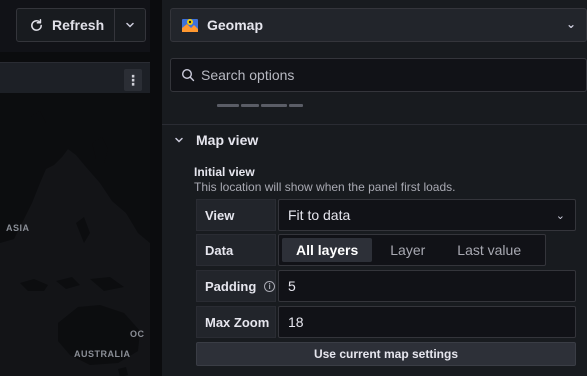 This screenshot has width=587, height=376. I want to click on panel-header: ⋮, so click(75, 78).